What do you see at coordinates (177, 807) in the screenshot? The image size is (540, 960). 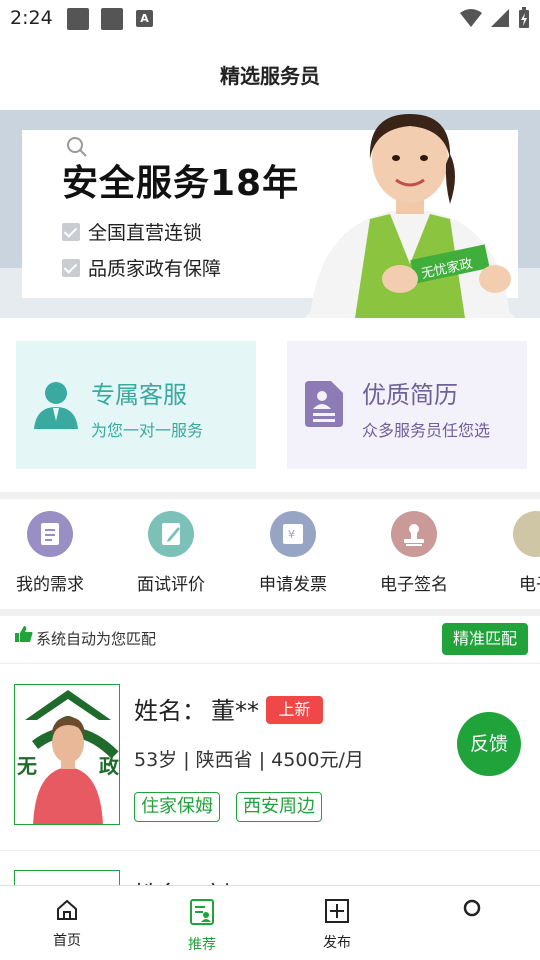 I see `worker-tag: 住家保姆` at bounding box center [177, 807].